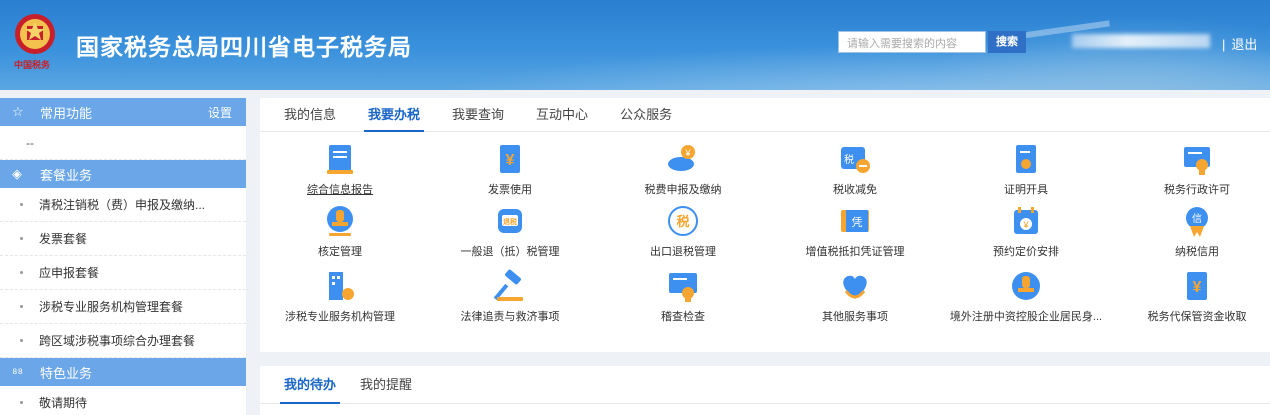 The width and height of the screenshot is (1270, 415). I want to click on function-item: 法律追责与救济事项, so click(510, 296).